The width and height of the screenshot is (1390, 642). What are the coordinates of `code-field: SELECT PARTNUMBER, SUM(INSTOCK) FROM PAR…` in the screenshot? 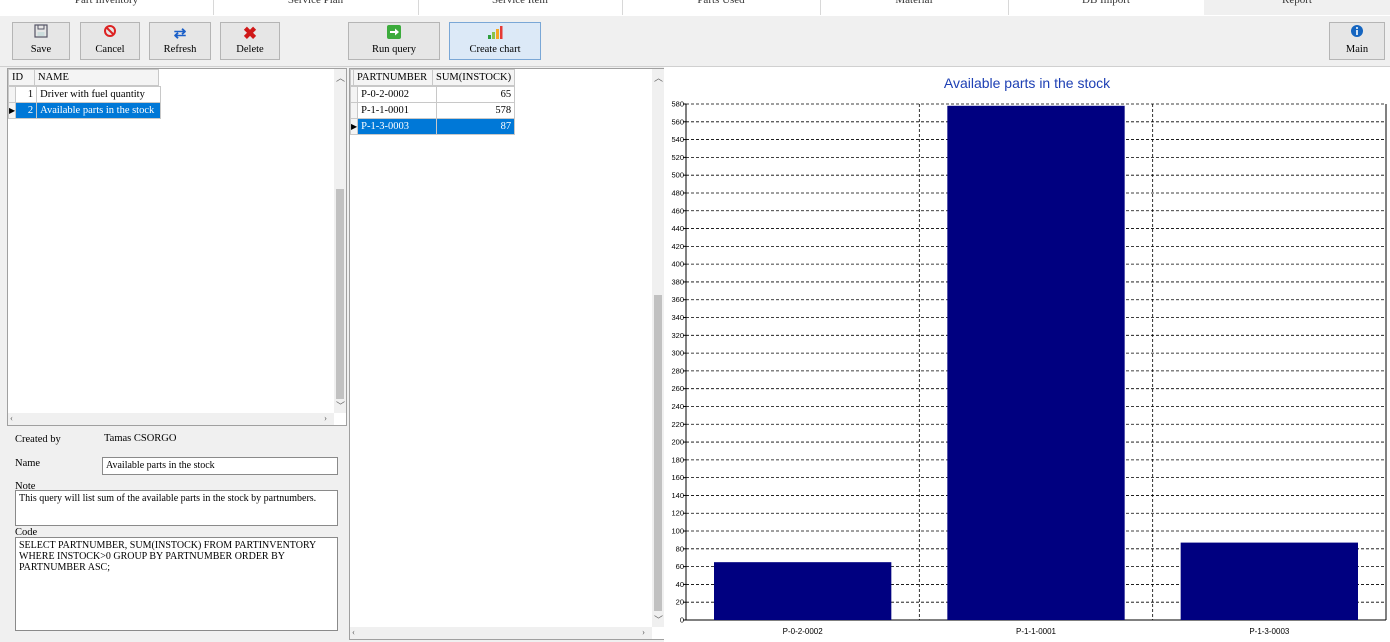 It's located at (176, 584).